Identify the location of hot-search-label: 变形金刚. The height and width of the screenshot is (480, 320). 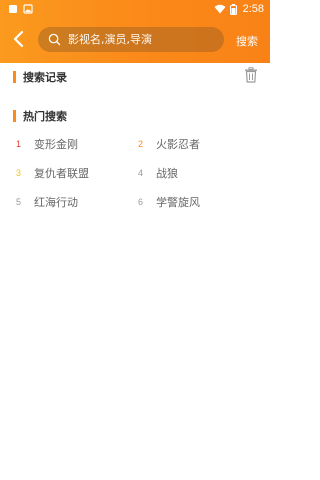
(56, 144).